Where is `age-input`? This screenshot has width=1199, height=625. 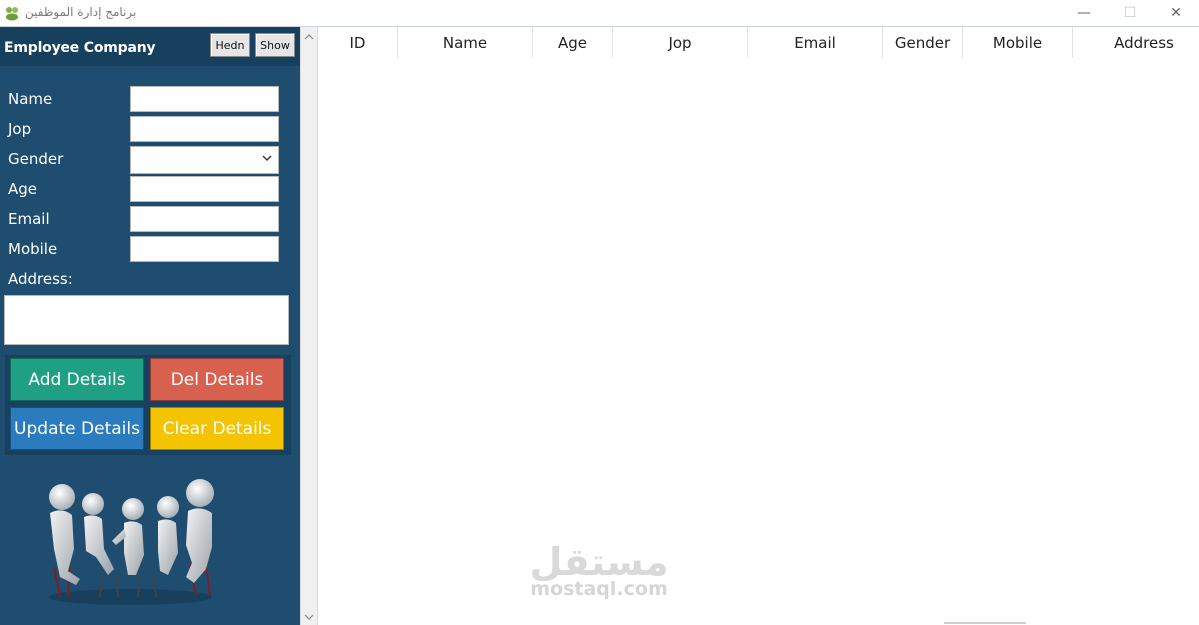
age-input is located at coordinates (204, 189).